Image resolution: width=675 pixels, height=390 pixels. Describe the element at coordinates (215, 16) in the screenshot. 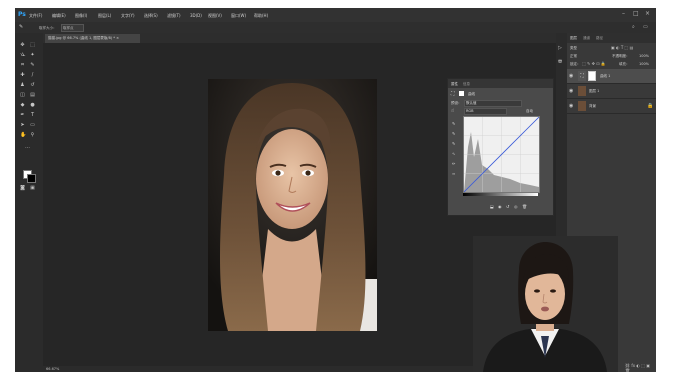

I see `menu-view: 视图(V)` at that location.